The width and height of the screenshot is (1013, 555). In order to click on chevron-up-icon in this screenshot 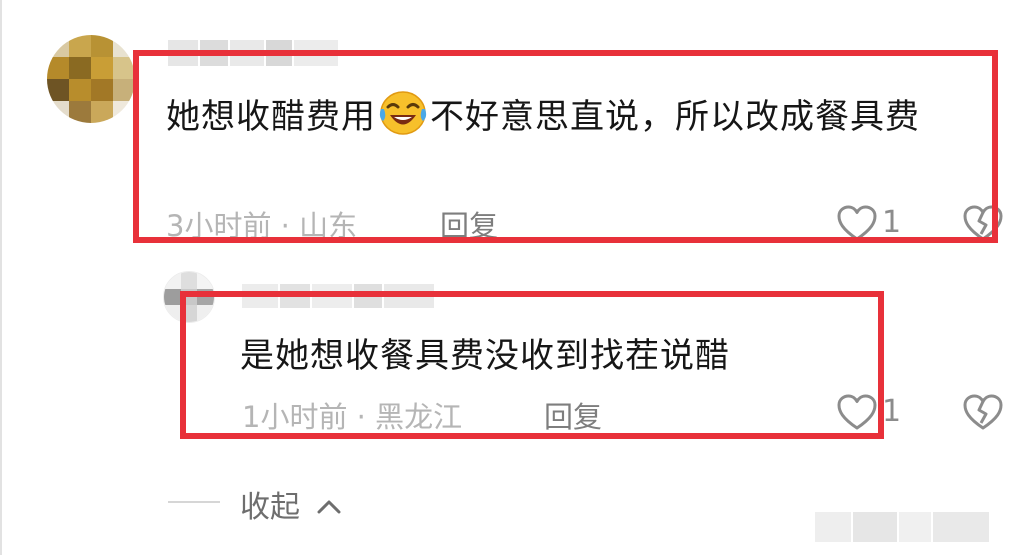, I will do `click(329, 507)`.